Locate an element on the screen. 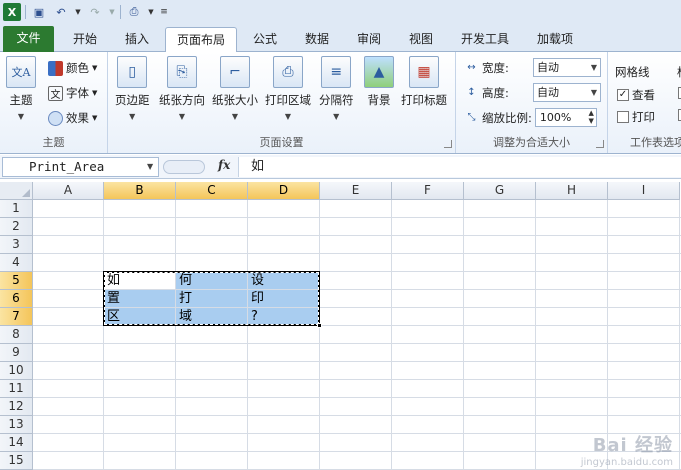 This screenshot has width=681, height=470. column-header-b: B is located at coordinates (140, 191).